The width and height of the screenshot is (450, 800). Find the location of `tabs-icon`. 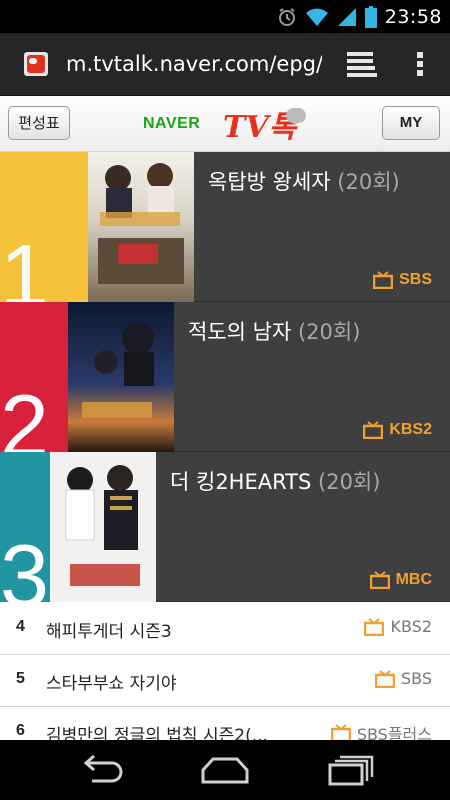

tabs-icon is located at coordinates (362, 64).